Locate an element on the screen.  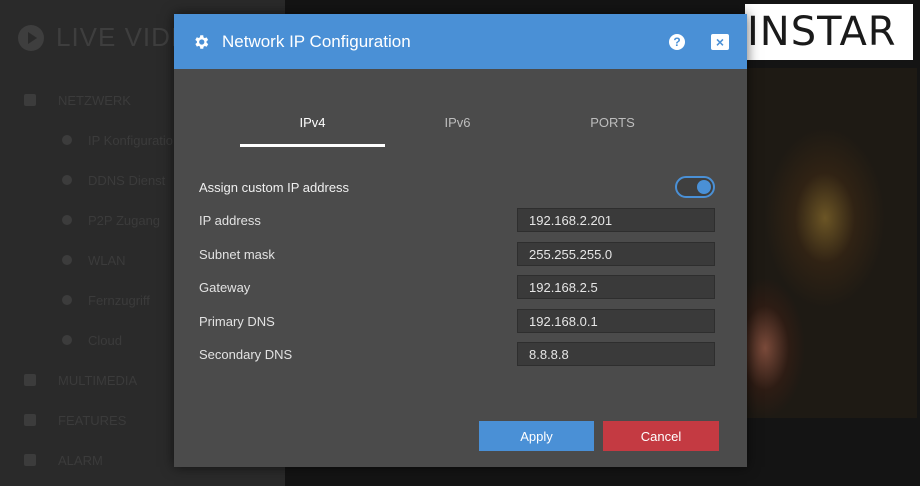
gateway-row: Gateway 192.168.2.5 is located at coordinates (457, 287).